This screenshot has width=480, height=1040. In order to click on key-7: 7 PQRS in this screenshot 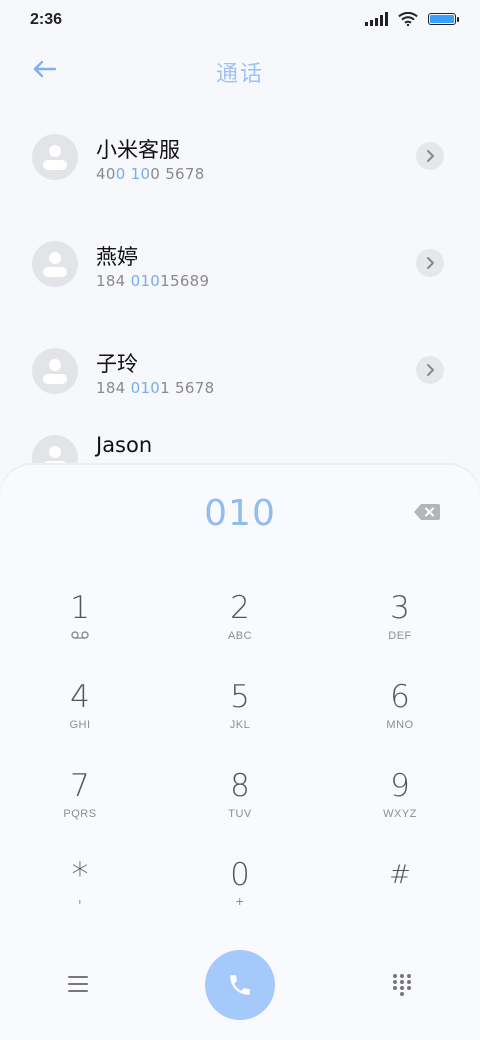, I will do `click(80, 808)`.